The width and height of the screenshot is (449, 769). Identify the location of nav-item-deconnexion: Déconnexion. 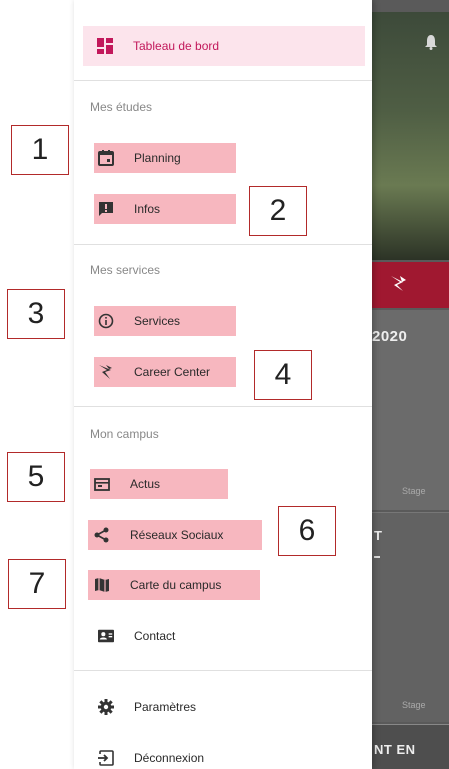
(184, 756).